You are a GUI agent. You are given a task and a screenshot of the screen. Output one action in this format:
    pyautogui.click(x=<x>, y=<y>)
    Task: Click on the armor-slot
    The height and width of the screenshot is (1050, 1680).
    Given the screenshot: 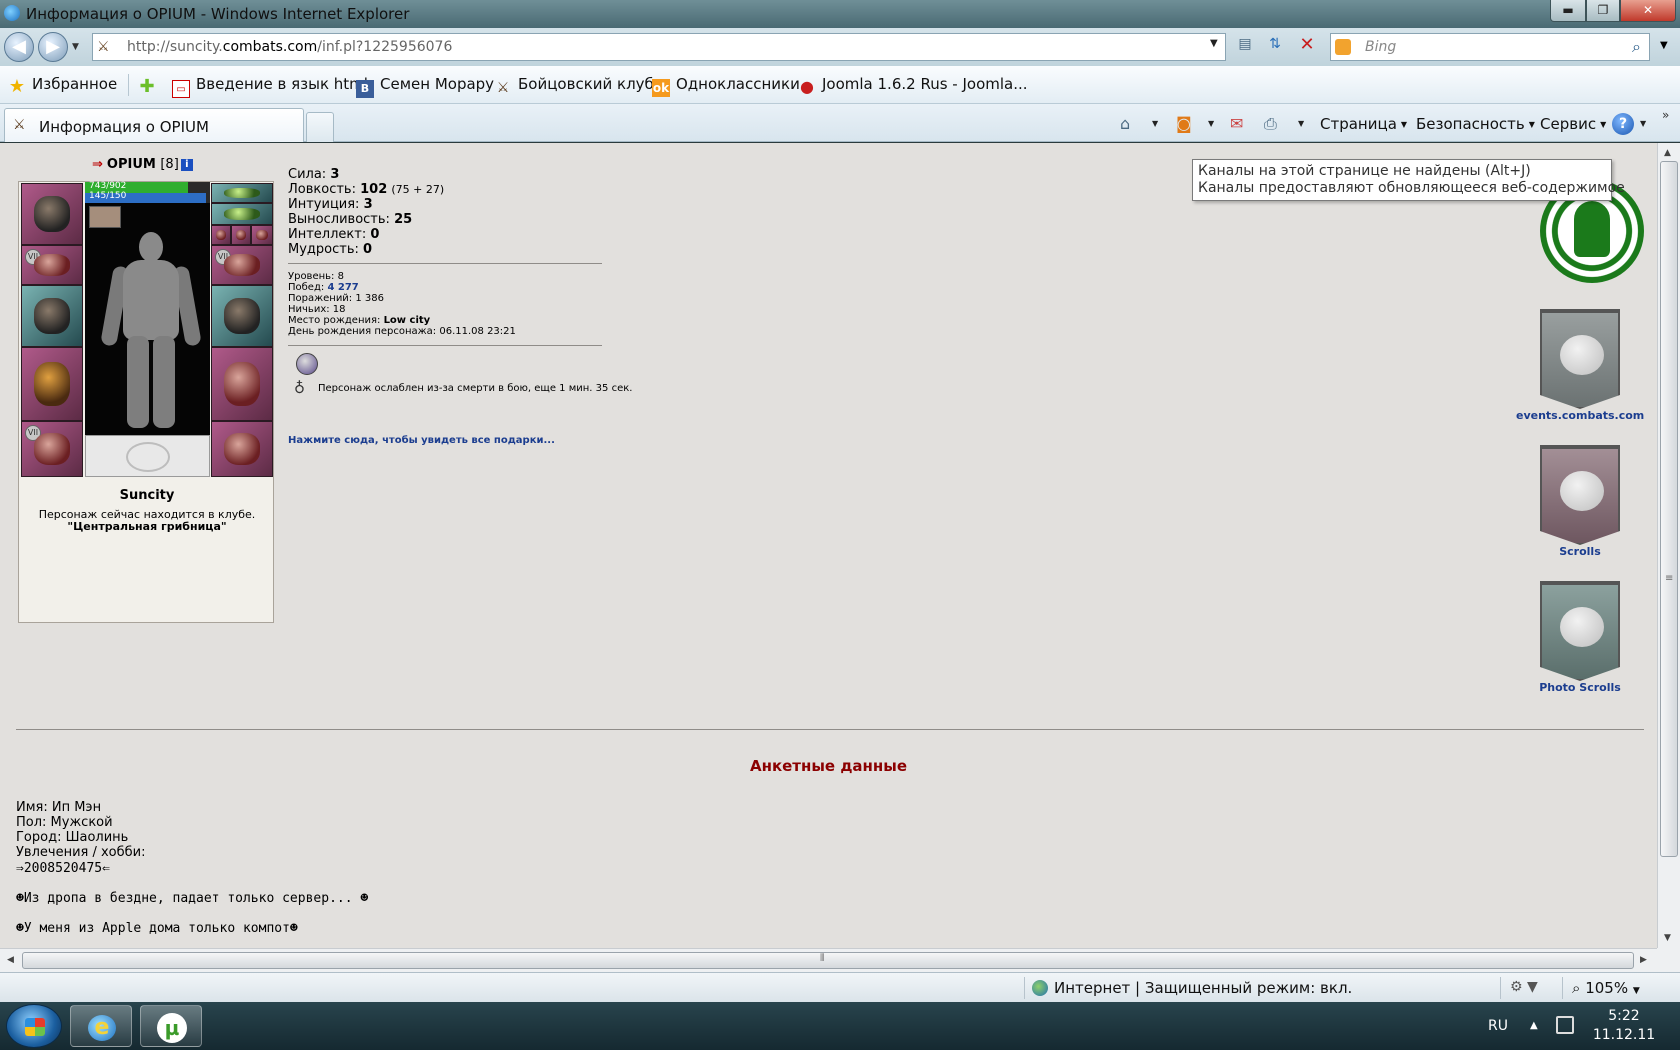 What is the action you would take?
    pyautogui.click(x=52, y=384)
    